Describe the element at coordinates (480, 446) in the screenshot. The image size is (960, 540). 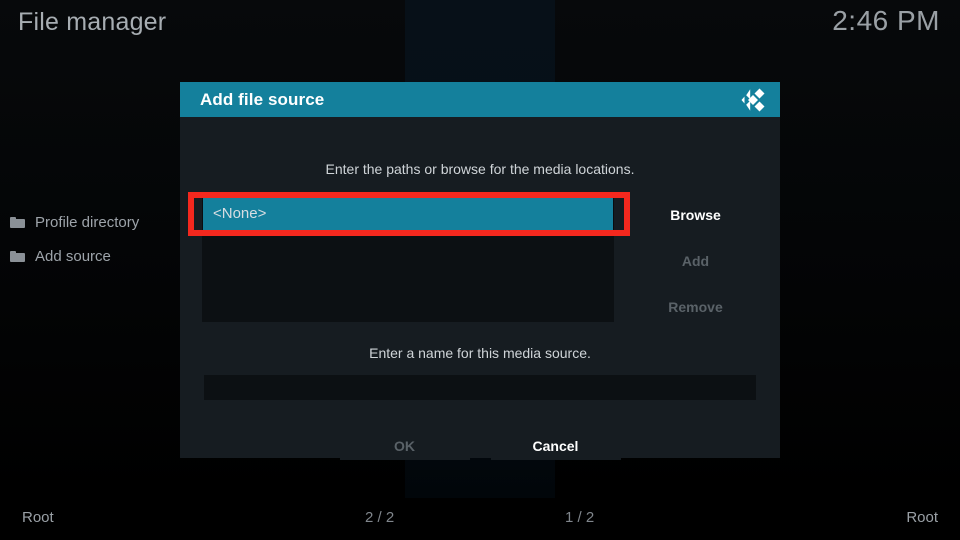
I see `footer-button-group: OK Cancel` at that location.